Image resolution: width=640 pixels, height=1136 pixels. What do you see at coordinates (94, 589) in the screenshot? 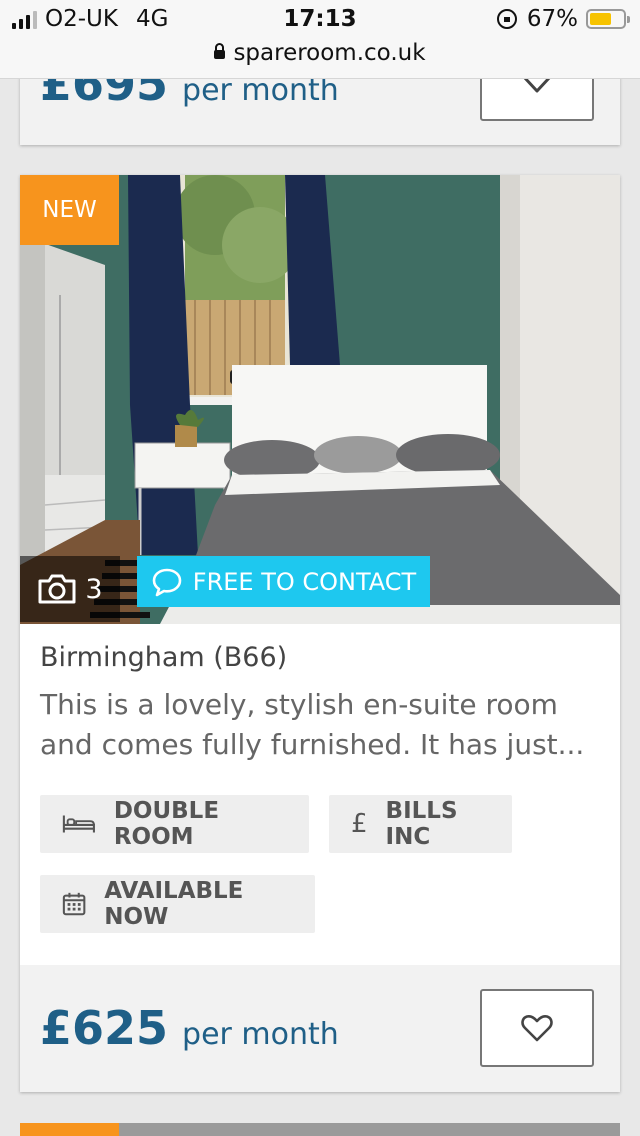
I see `photo-count-number: 3` at bounding box center [94, 589].